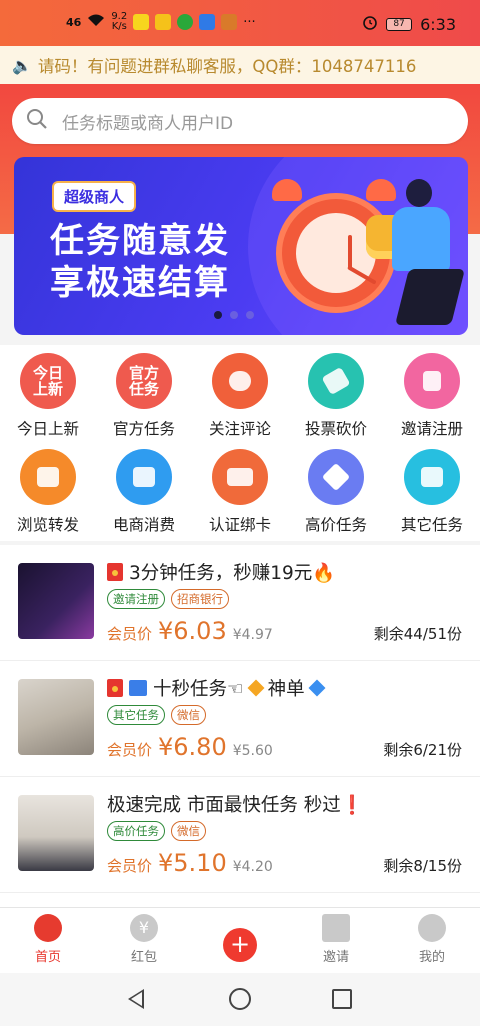  I want to click on category-label: 电商消费, so click(143, 525).